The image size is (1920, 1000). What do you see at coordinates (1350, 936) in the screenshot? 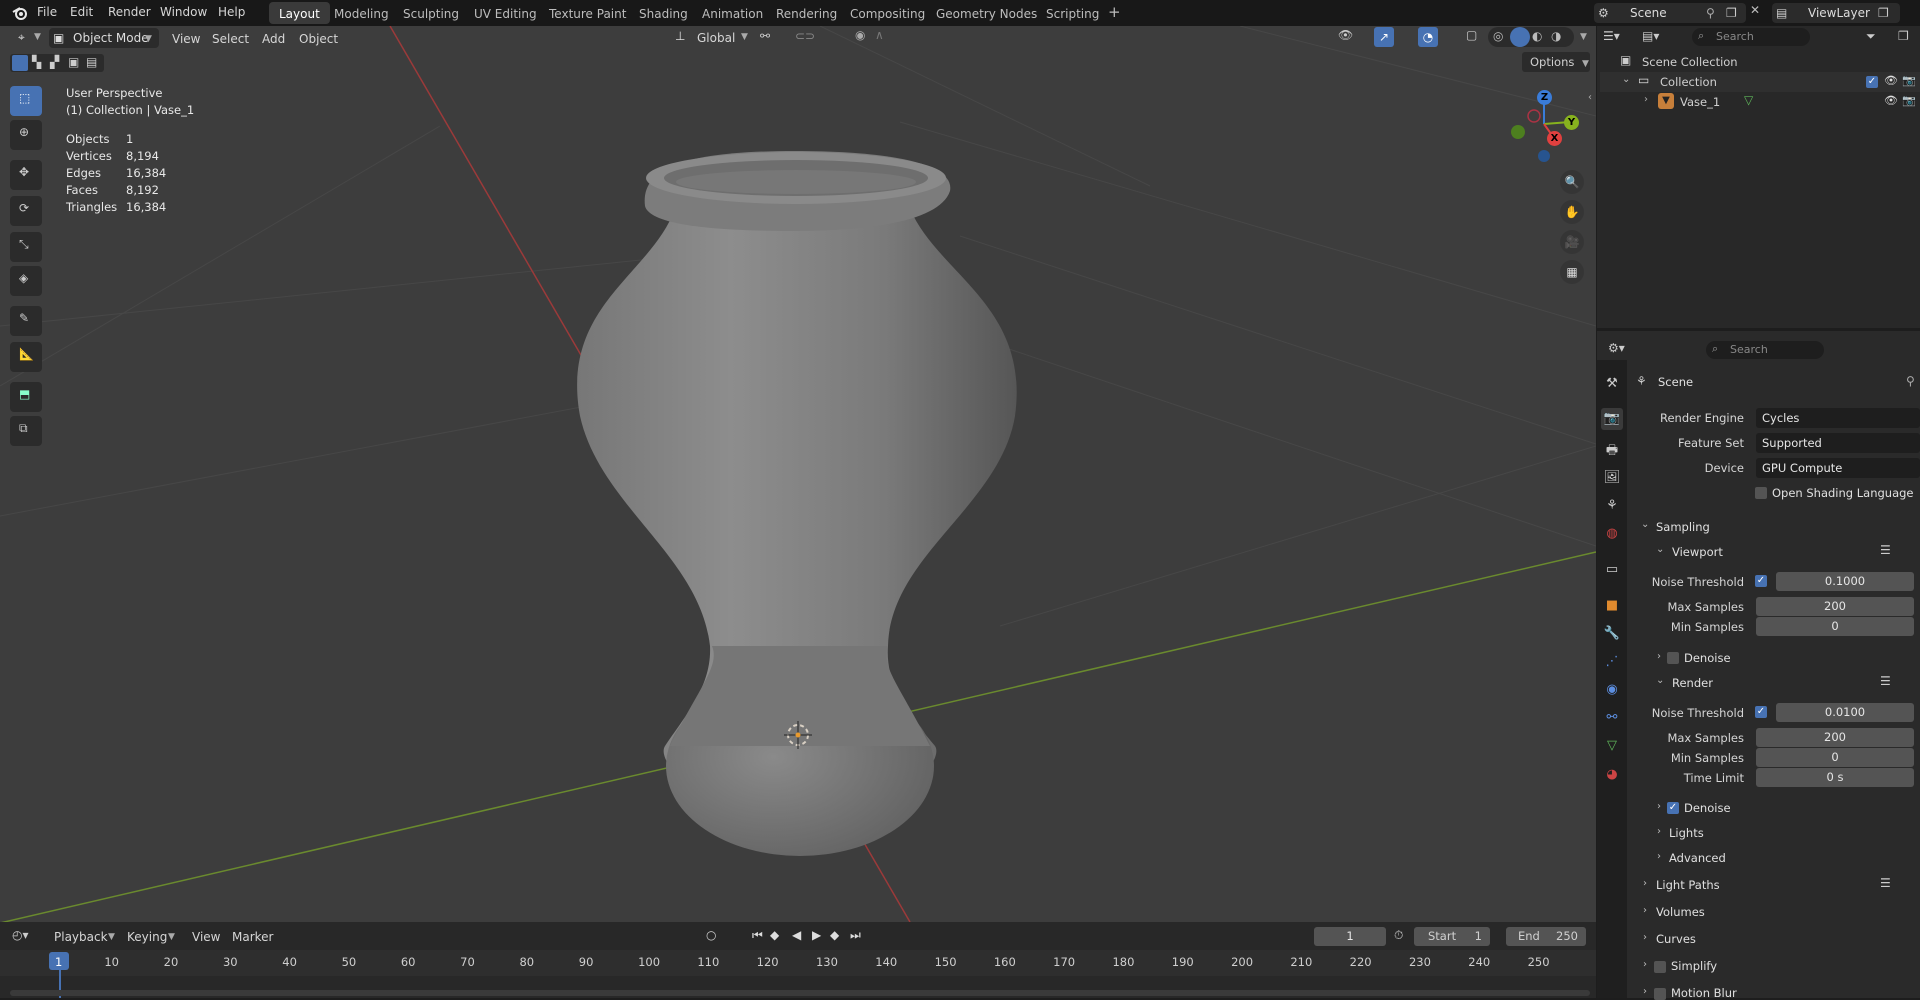
I see `current-frame-field: 1` at bounding box center [1350, 936].